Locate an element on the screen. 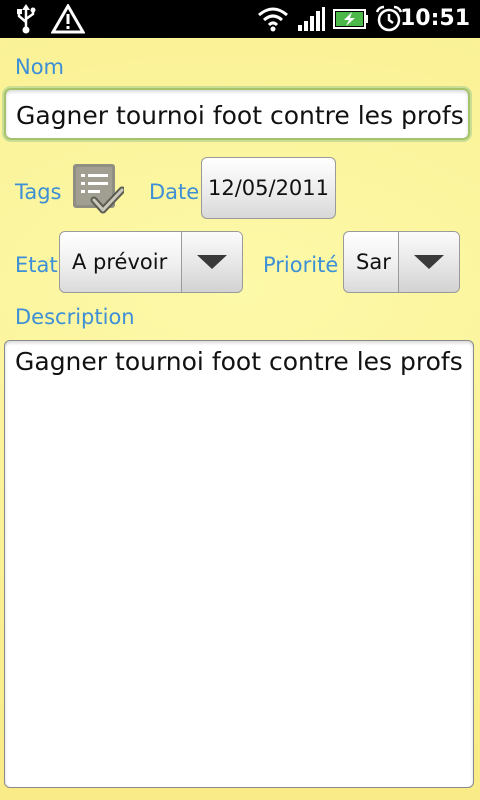 The width and height of the screenshot is (480, 800). checklist-icon is located at coordinates (99, 192).